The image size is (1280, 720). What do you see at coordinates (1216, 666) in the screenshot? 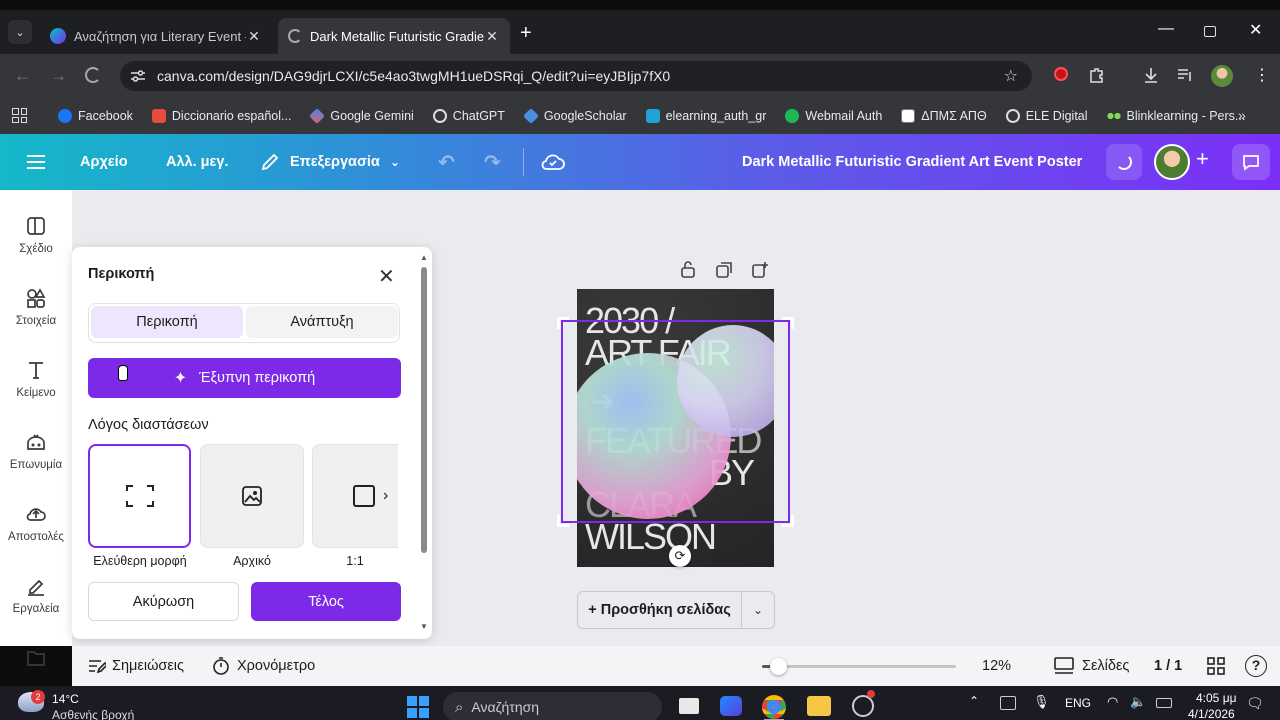
I see `grid-view-icon` at bounding box center [1216, 666].